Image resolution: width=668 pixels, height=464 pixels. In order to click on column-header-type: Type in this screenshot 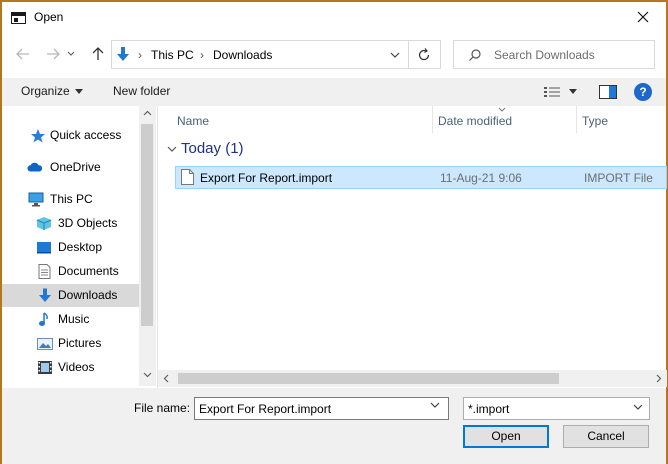, I will do `click(595, 119)`.